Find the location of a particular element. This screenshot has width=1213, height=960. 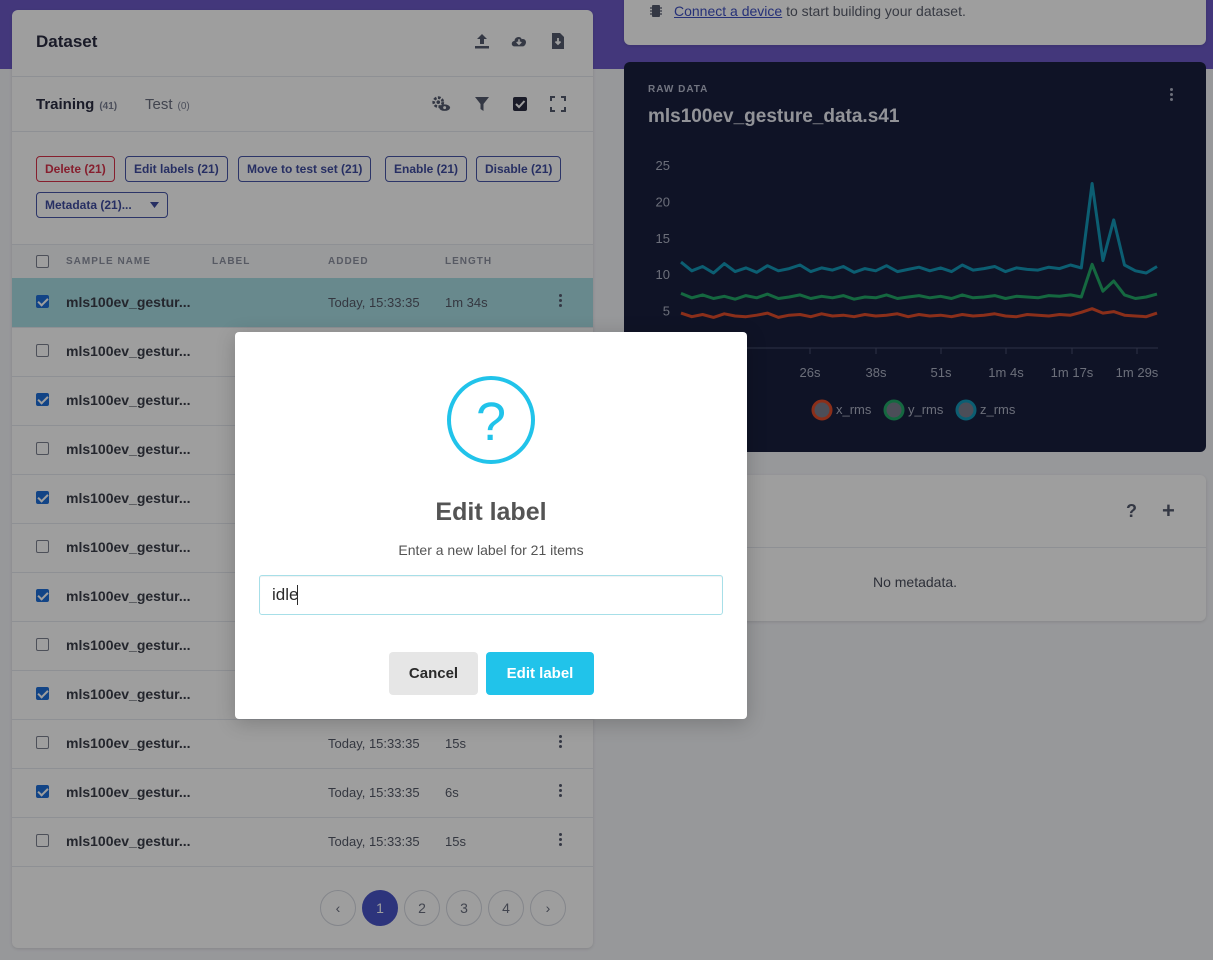

dialog-title: Edit label is located at coordinates (491, 512).